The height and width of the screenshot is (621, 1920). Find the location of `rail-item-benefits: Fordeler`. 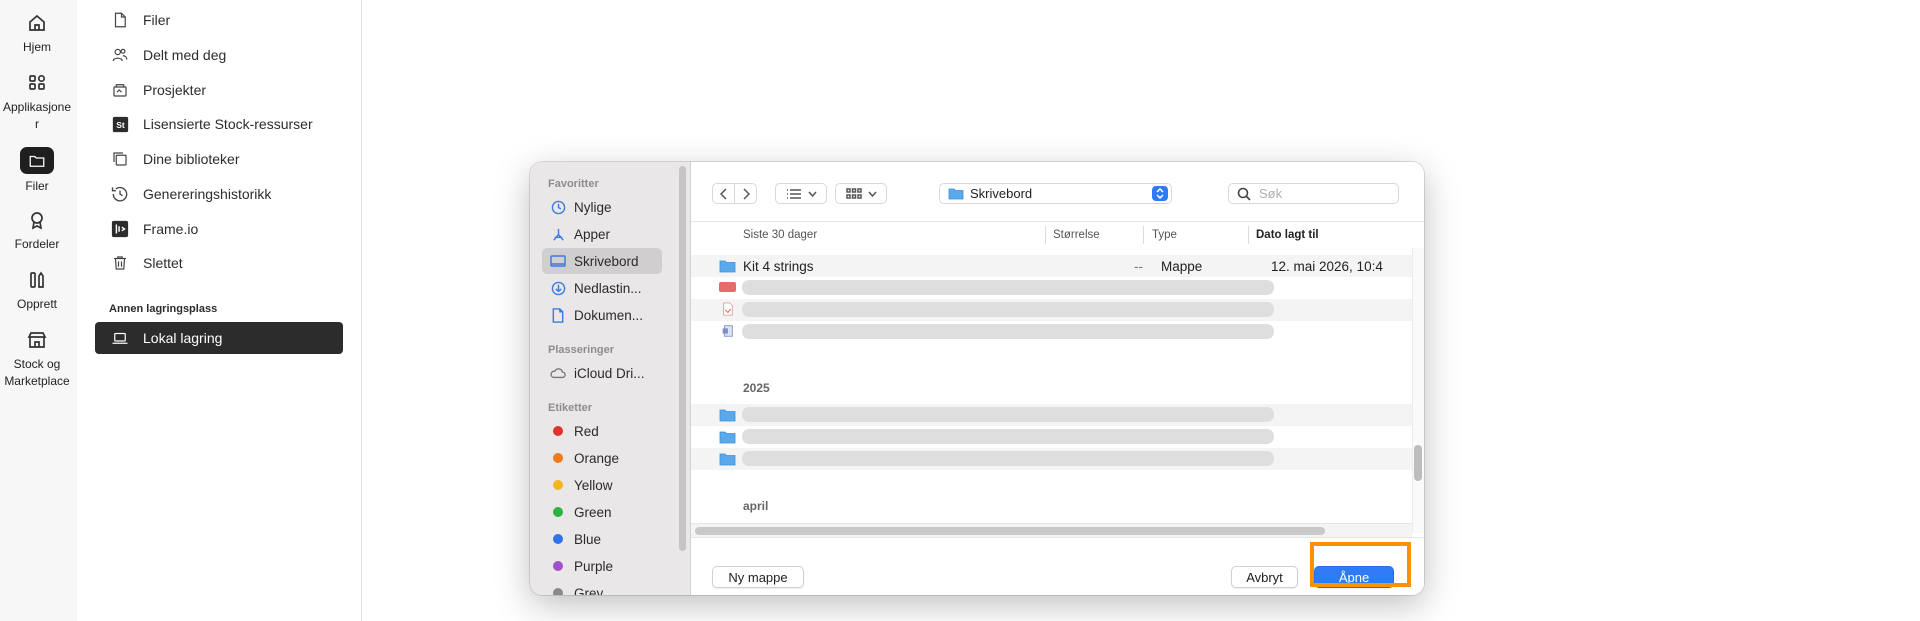

rail-item-benefits: Fordeler is located at coordinates (37, 230).